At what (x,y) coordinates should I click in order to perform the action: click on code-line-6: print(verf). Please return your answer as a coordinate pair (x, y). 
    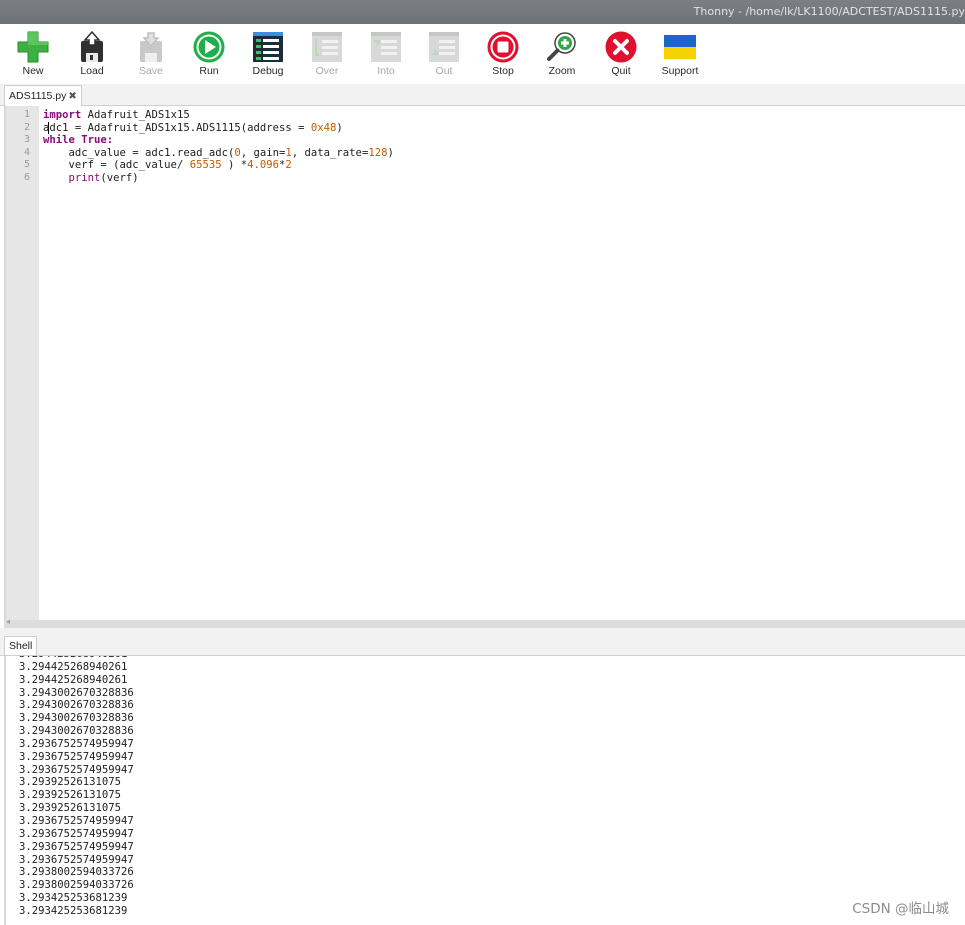
    Looking at the image, I should click on (103, 177).